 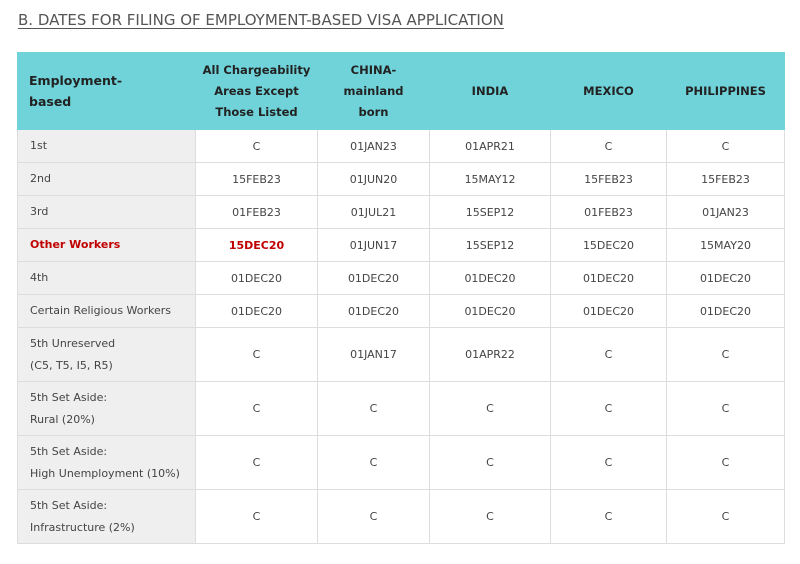 I want to click on date-cell: 01JUN20, so click(x=373, y=179).